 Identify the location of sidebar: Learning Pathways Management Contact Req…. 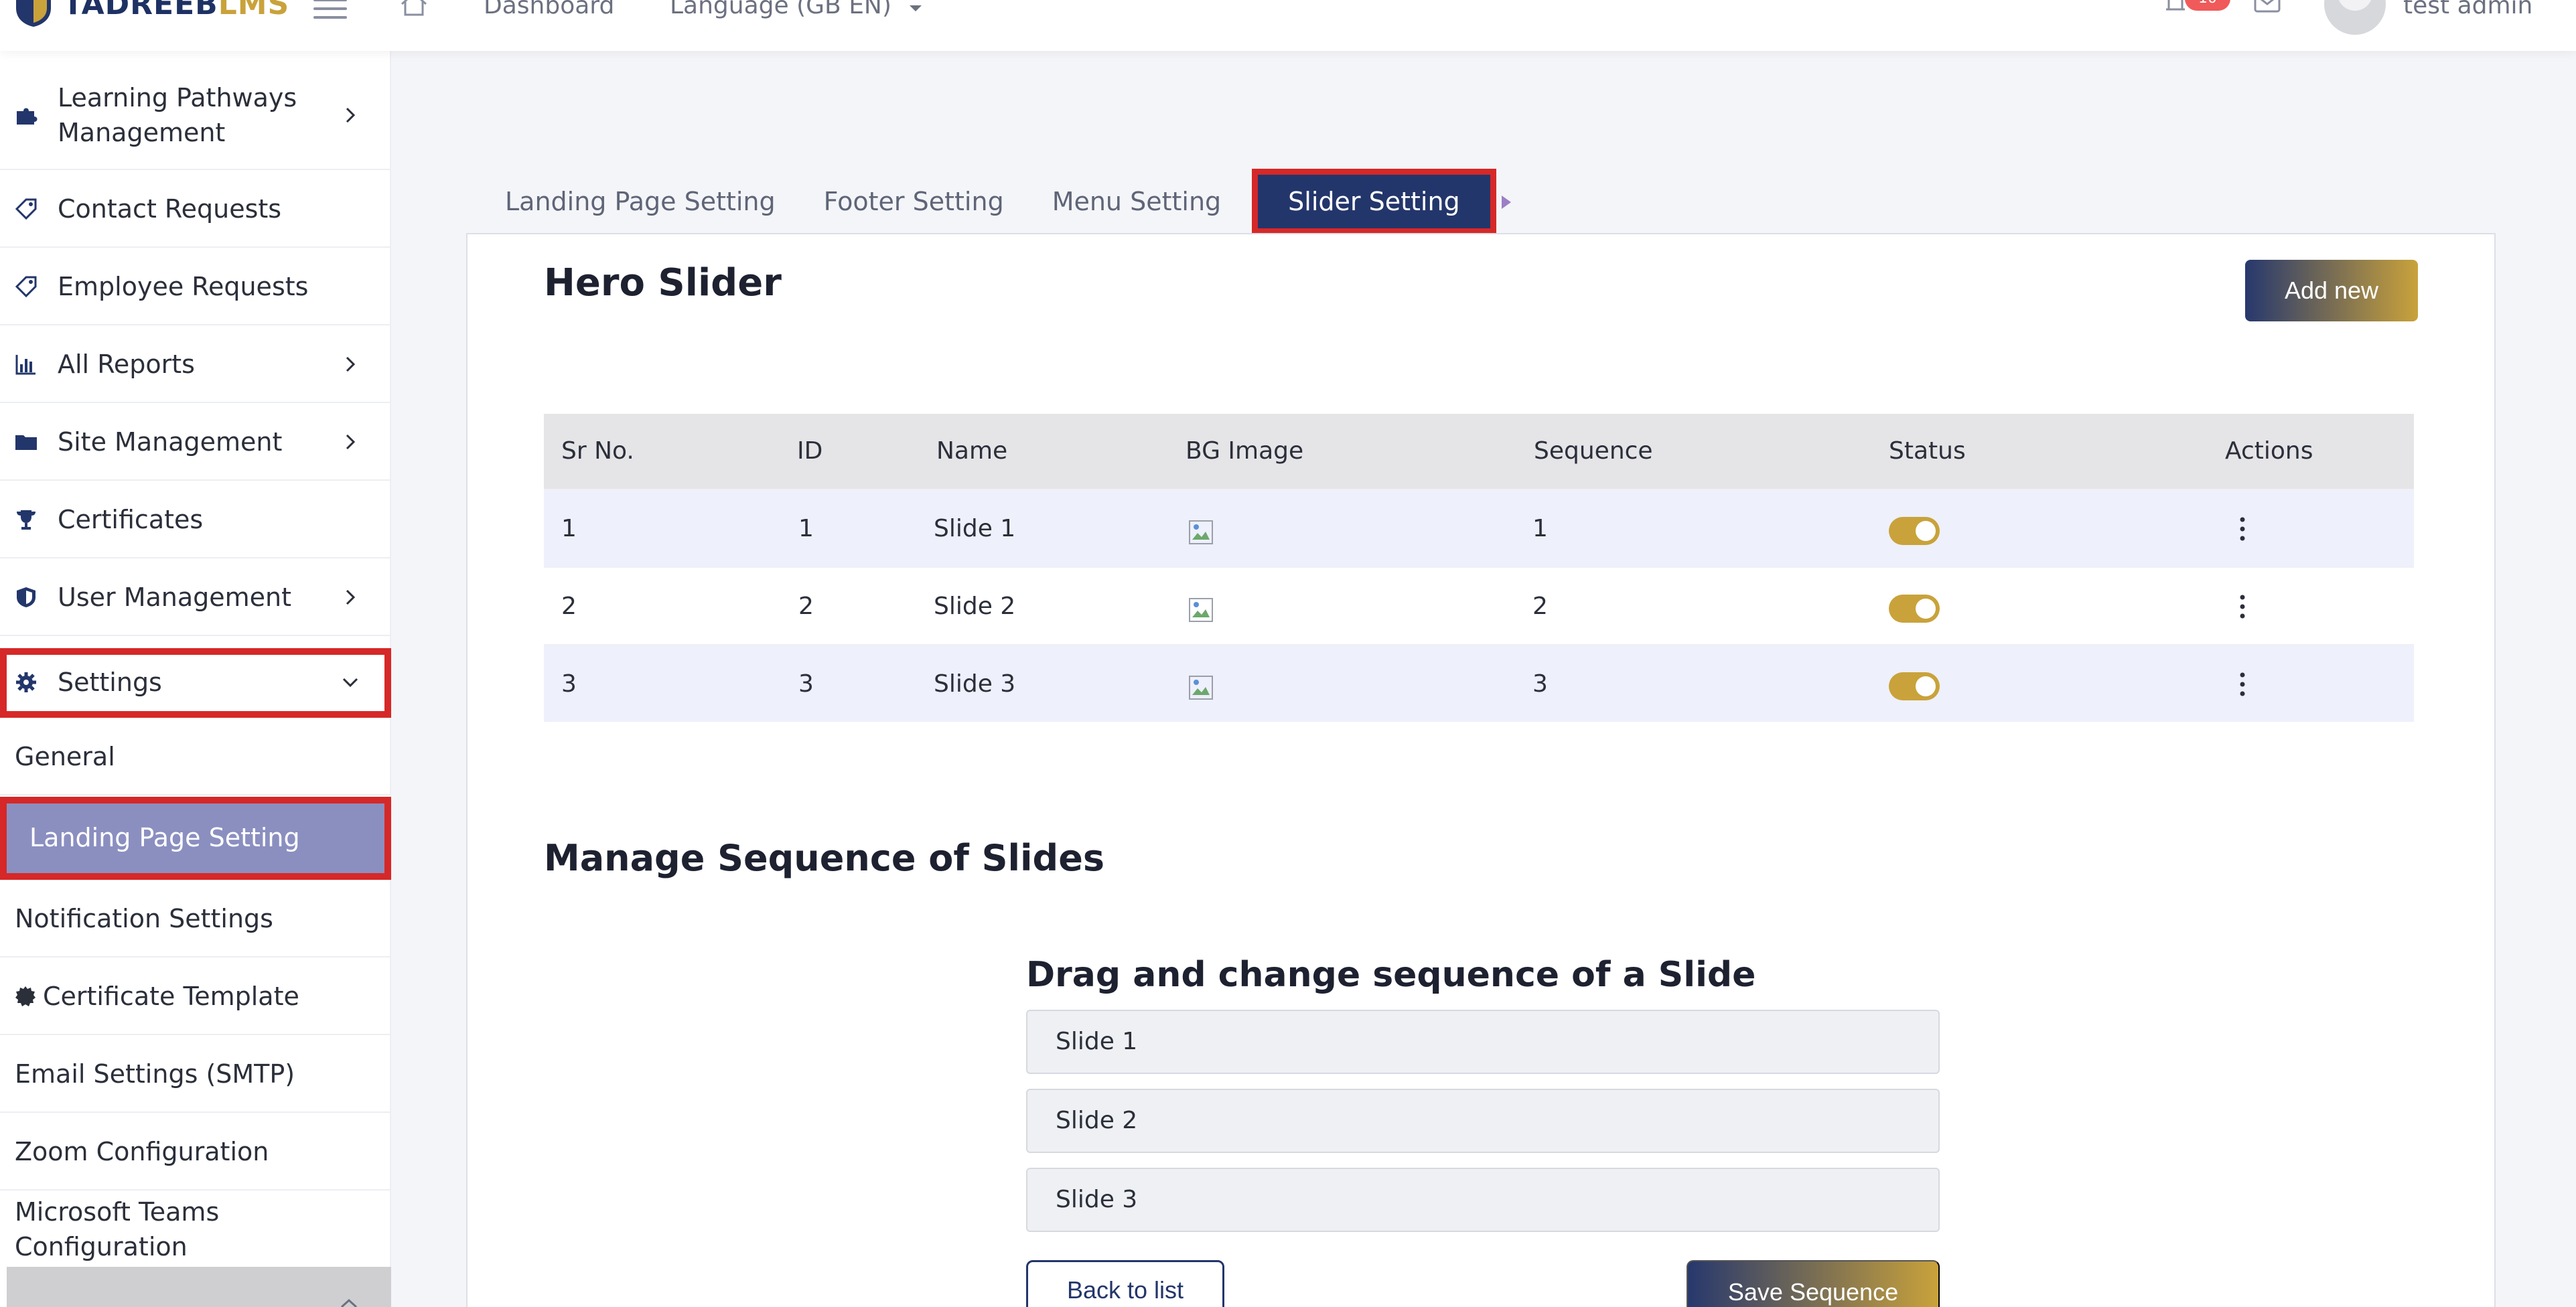
(195, 679).